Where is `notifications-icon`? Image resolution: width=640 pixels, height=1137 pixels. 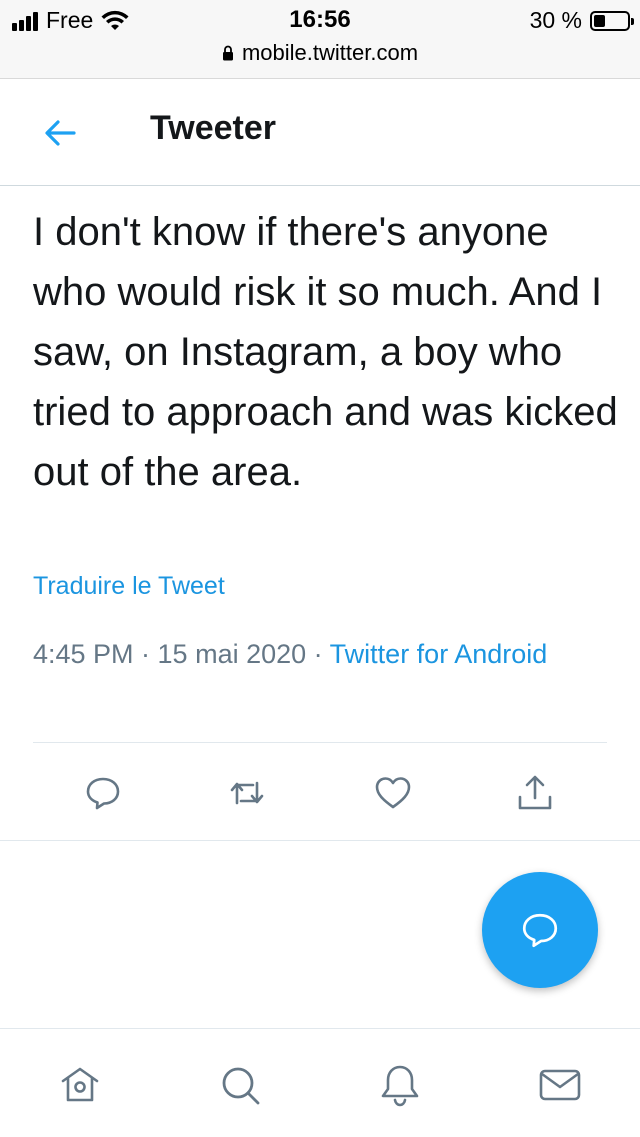
notifications-icon is located at coordinates (400, 1086).